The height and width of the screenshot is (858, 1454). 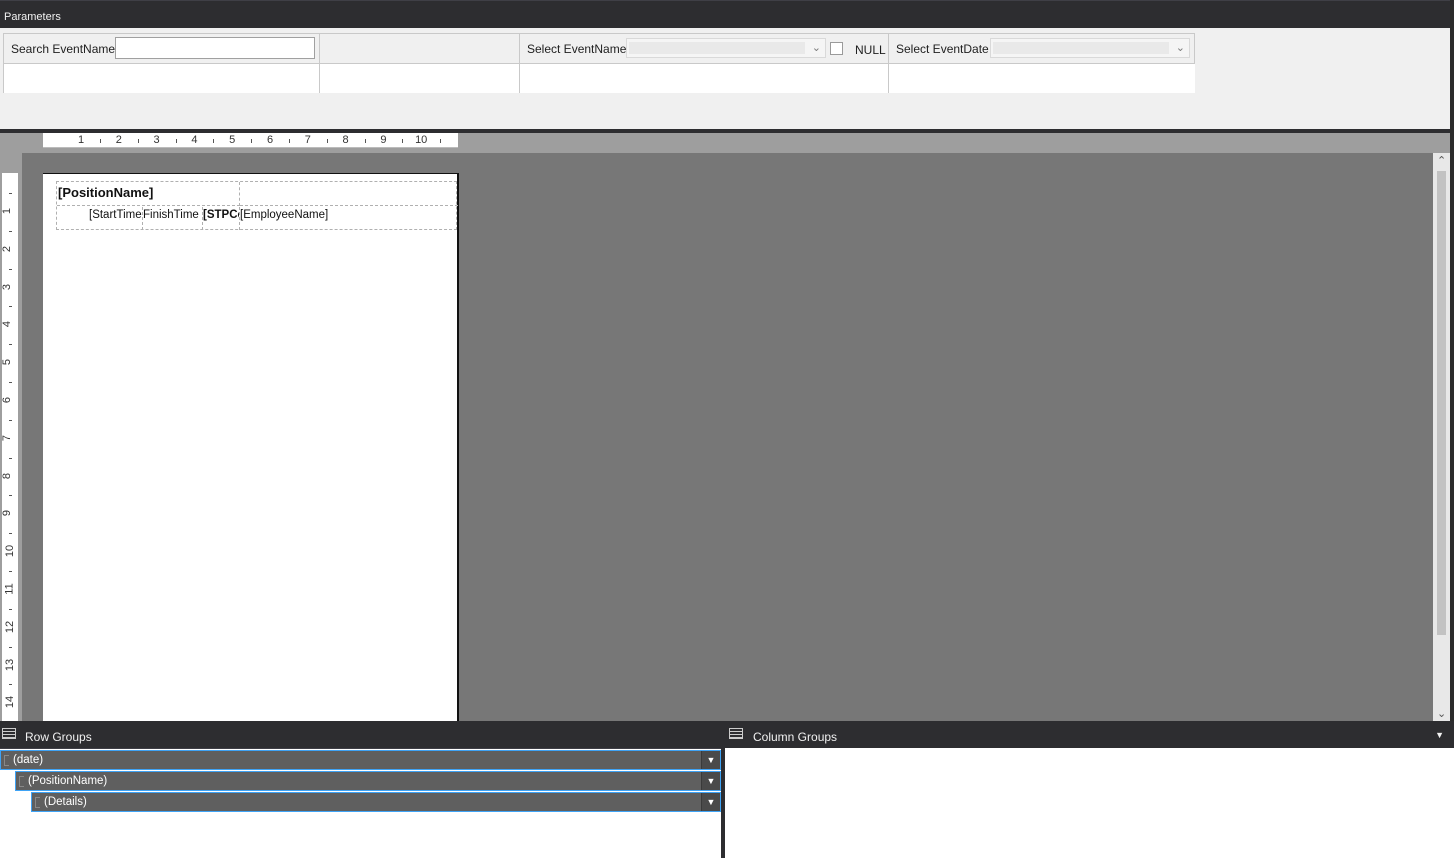 What do you see at coordinates (9, 447) in the screenshot?
I see `vertical-ruler: 1 2 3 4 5 6 7 8 9 10 11 12 13 14` at bounding box center [9, 447].